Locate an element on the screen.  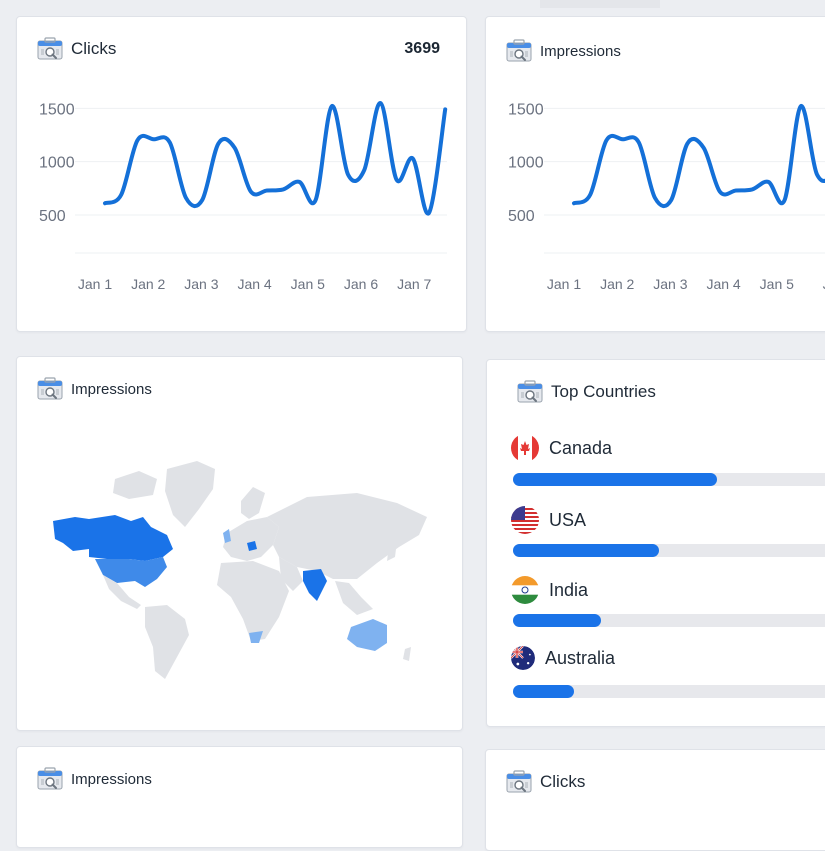
country-bar-canada is located at coordinates (615, 479).